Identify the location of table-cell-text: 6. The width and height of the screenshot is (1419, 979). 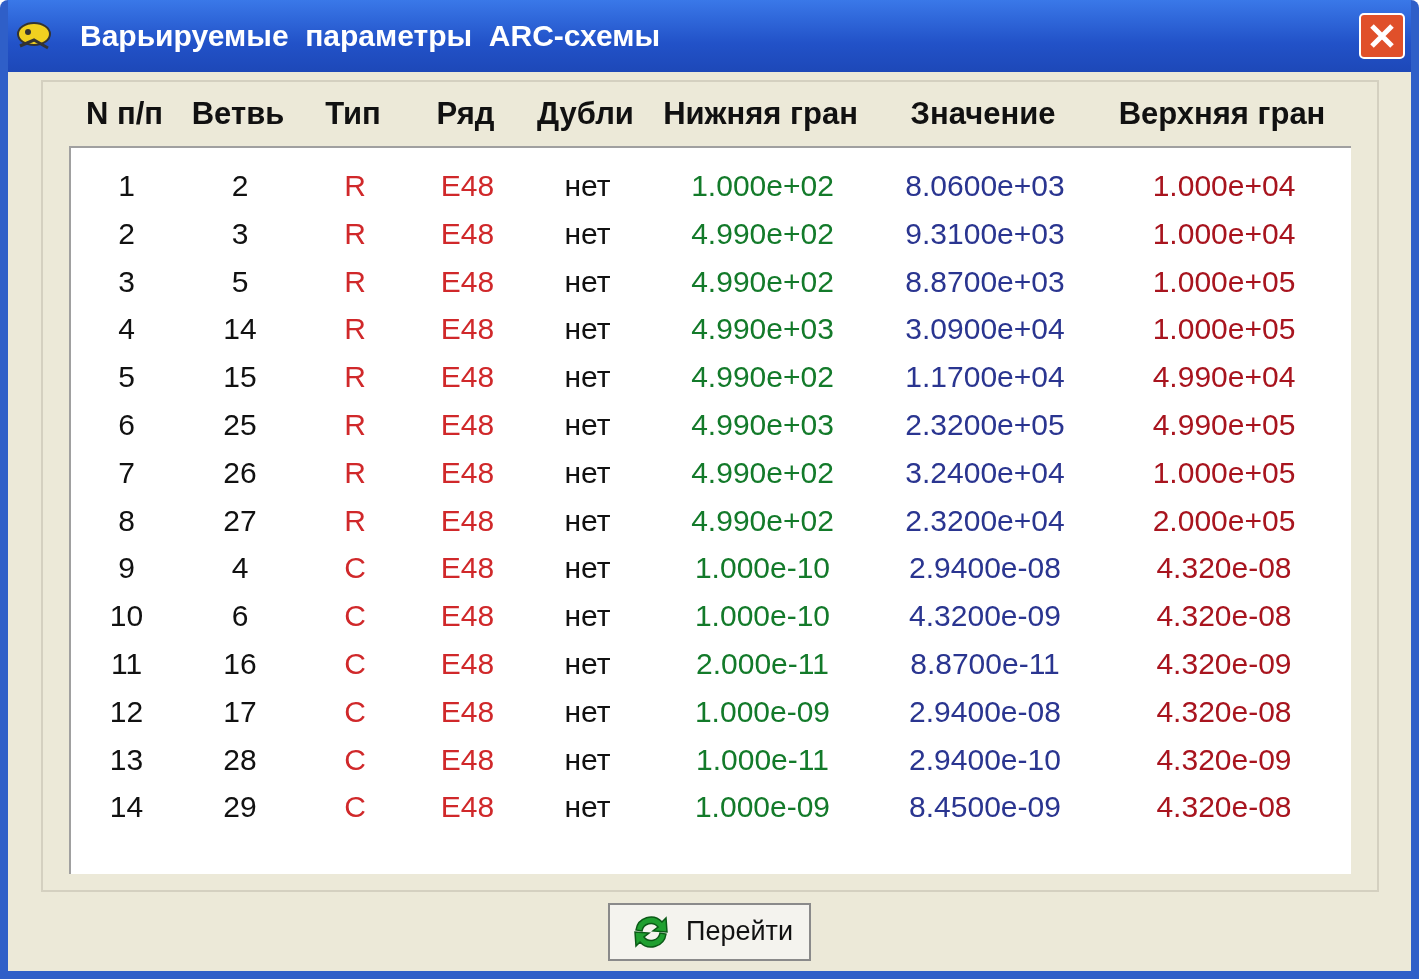
(126, 425).